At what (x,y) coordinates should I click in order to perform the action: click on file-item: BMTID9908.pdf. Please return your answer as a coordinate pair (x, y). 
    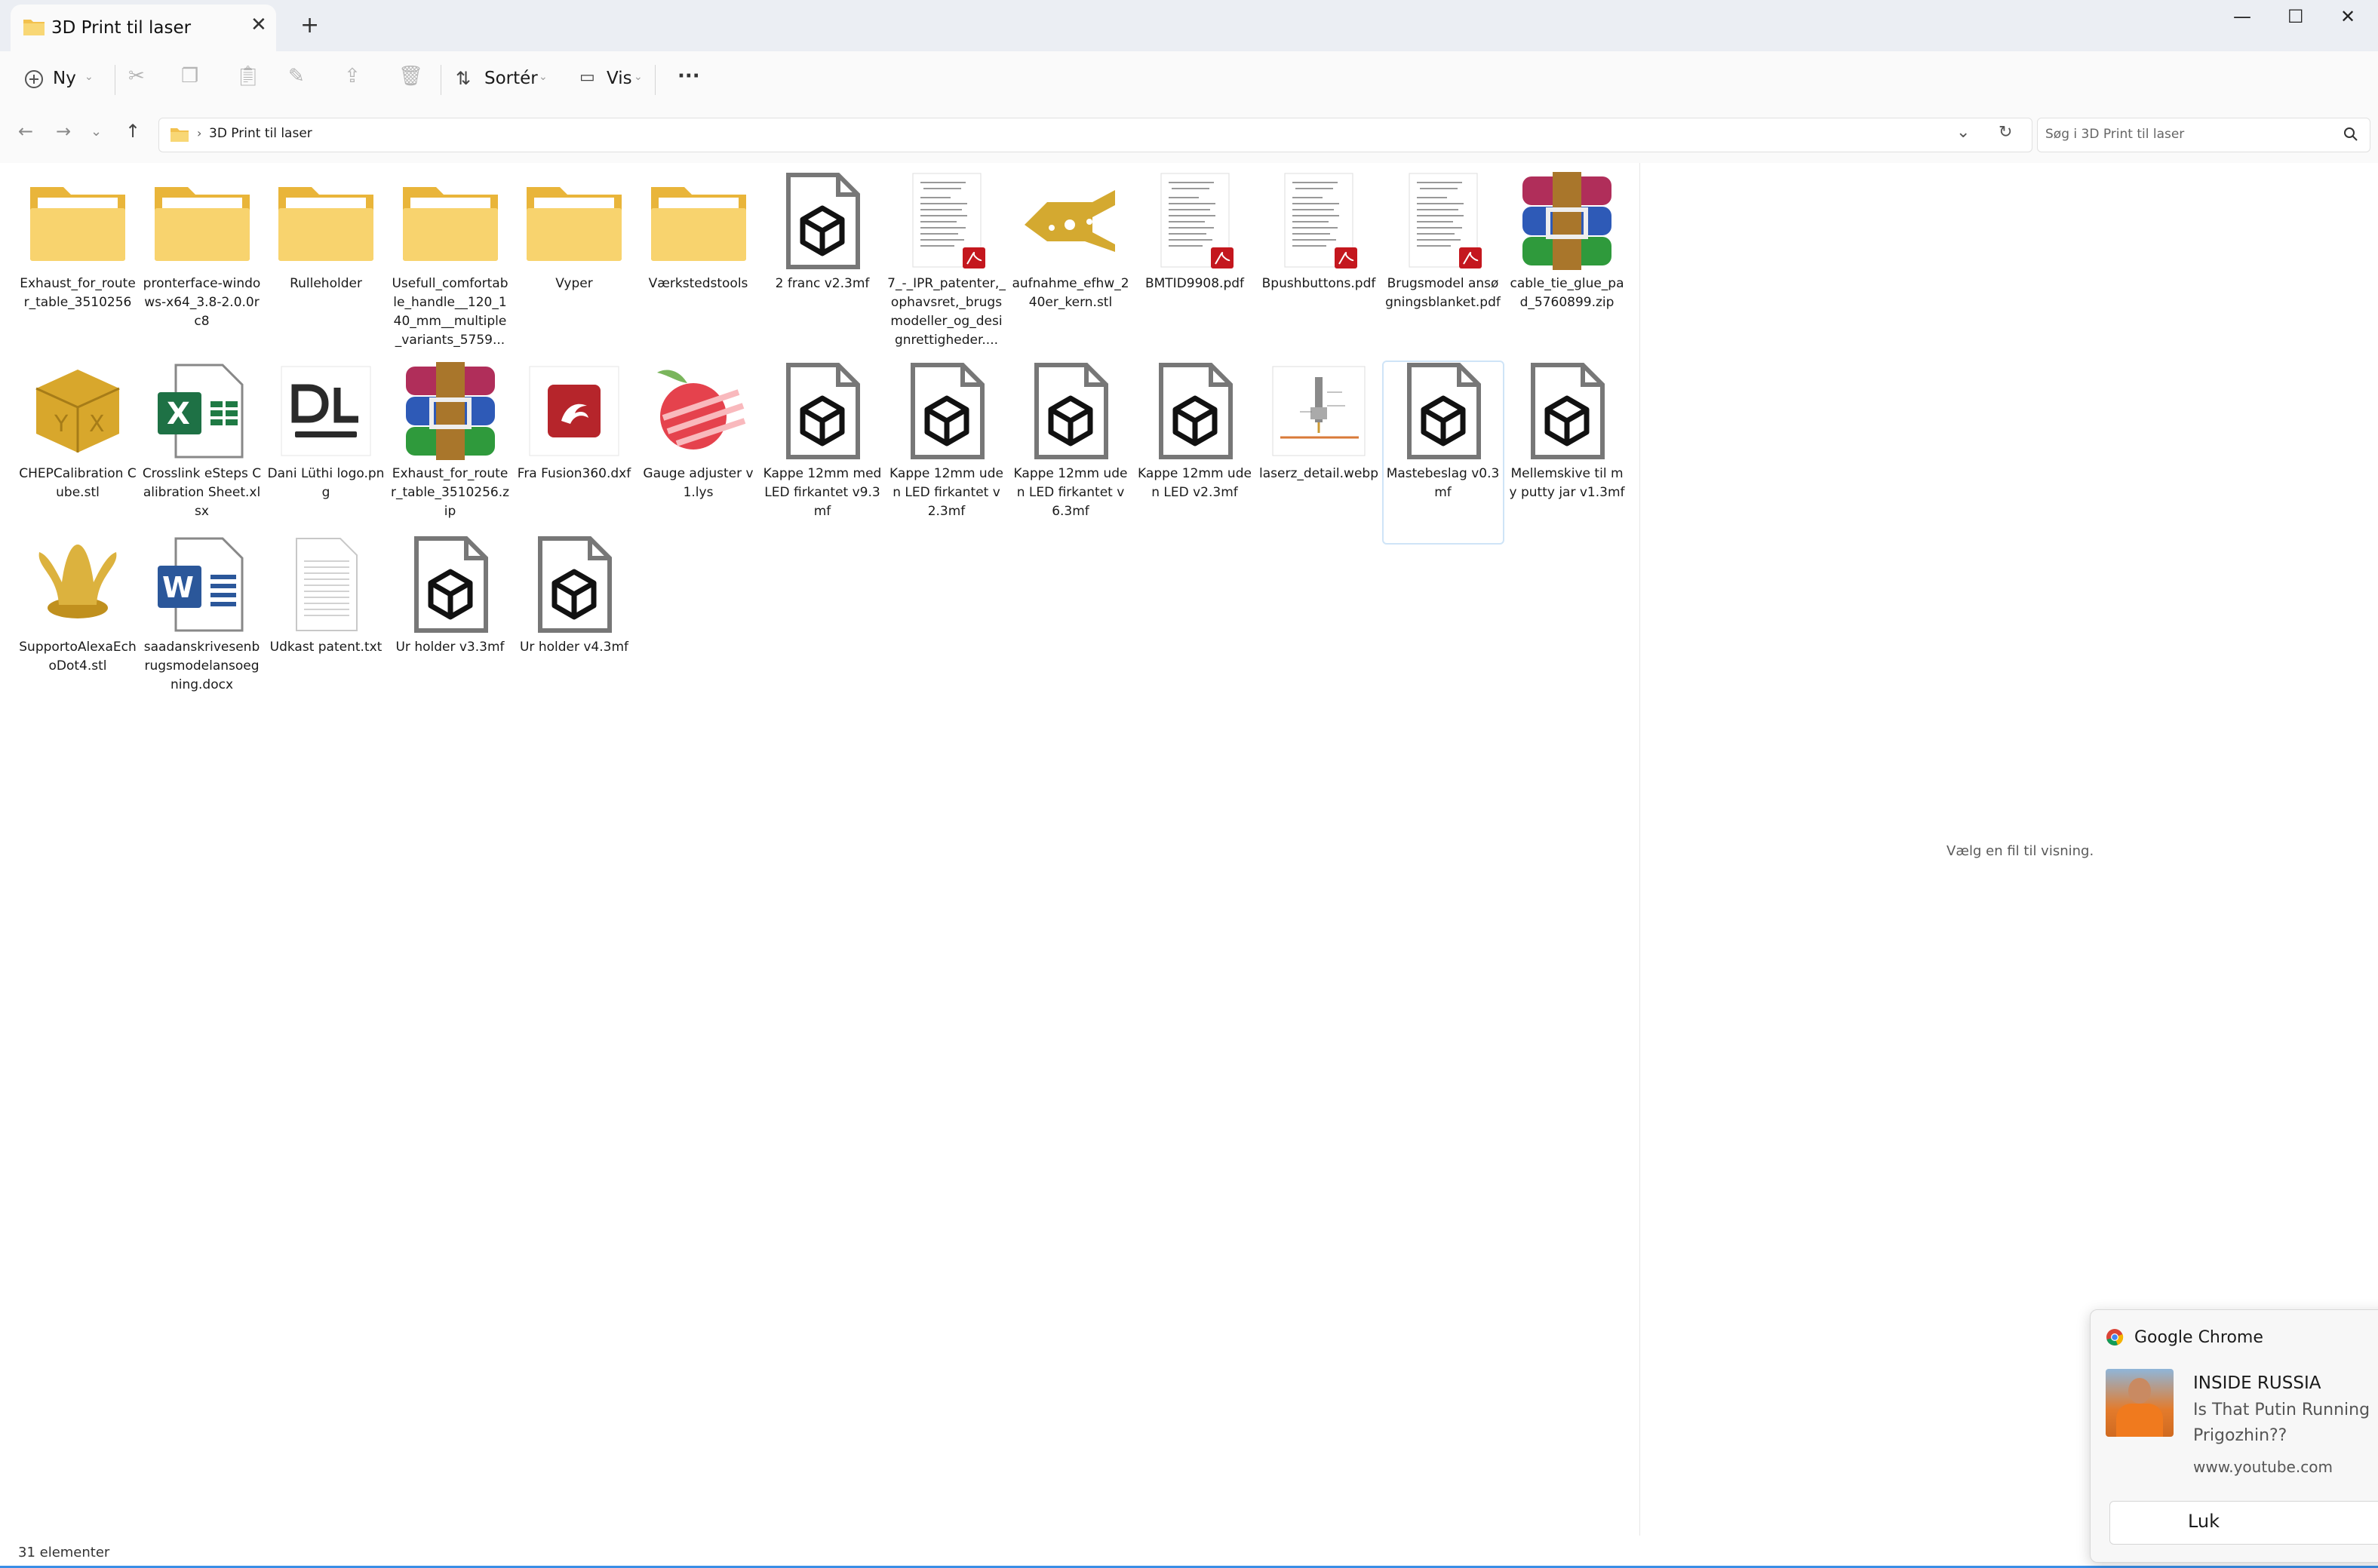
    Looking at the image, I should click on (1195, 262).